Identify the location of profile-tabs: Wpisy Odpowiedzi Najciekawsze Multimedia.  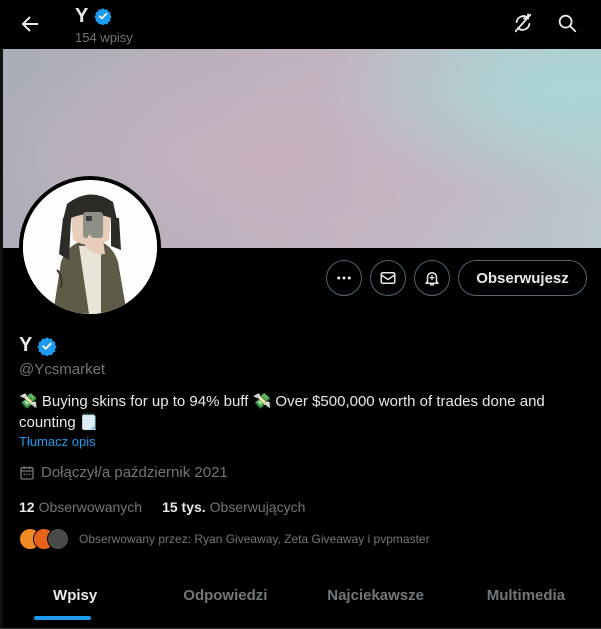
(300, 599).